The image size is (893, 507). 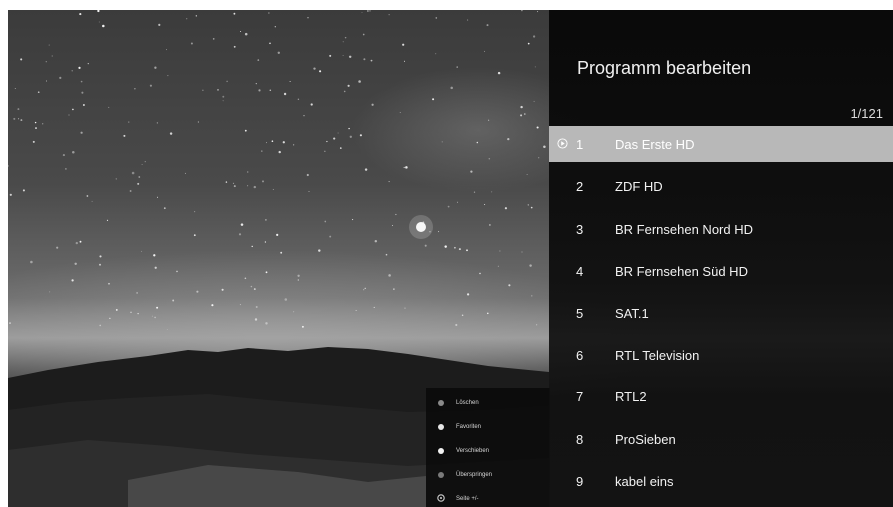 I want to click on channel-name: ZDF HD, so click(x=639, y=186).